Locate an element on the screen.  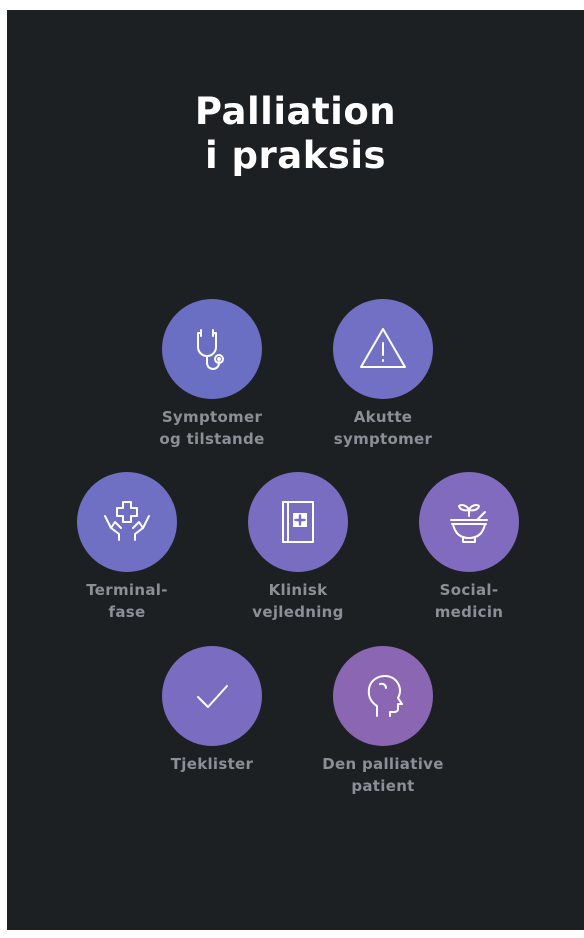
title-line-1: Palliation is located at coordinates (295, 111).